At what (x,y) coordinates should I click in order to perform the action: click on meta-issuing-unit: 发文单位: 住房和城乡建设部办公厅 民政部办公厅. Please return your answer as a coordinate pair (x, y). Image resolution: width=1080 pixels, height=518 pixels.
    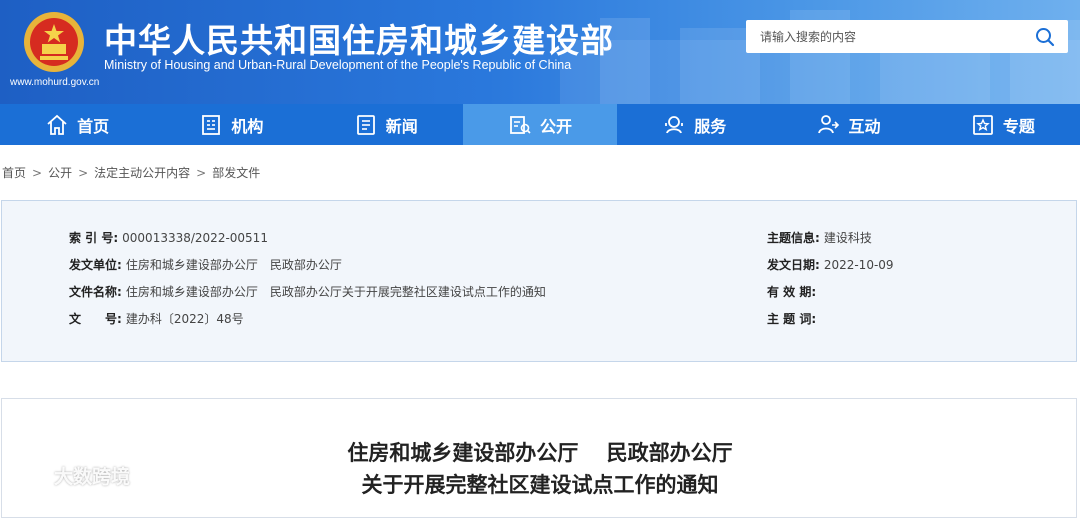
    Looking at the image, I should click on (205, 265).